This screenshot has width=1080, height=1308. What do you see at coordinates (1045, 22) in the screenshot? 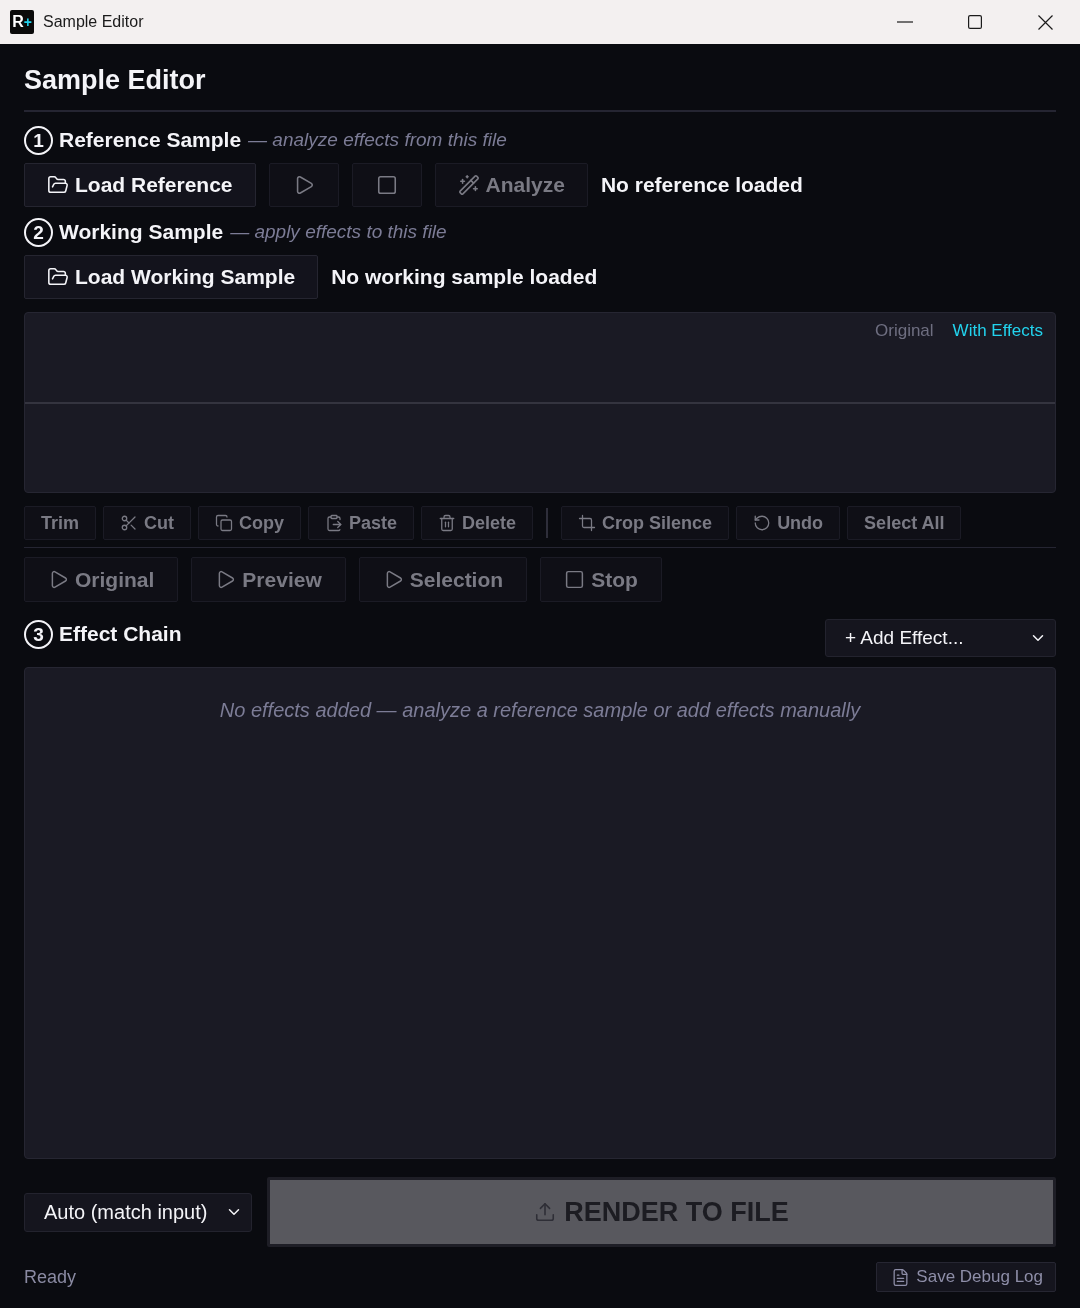
I see `close-icon` at bounding box center [1045, 22].